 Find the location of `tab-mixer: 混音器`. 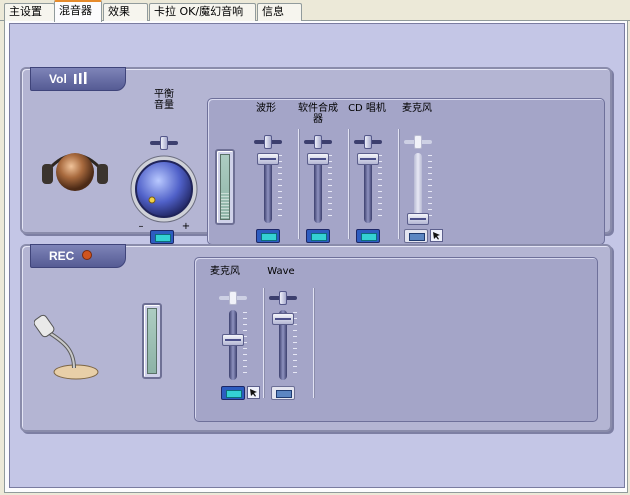

tab-mixer: 混音器 is located at coordinates (78, 11).